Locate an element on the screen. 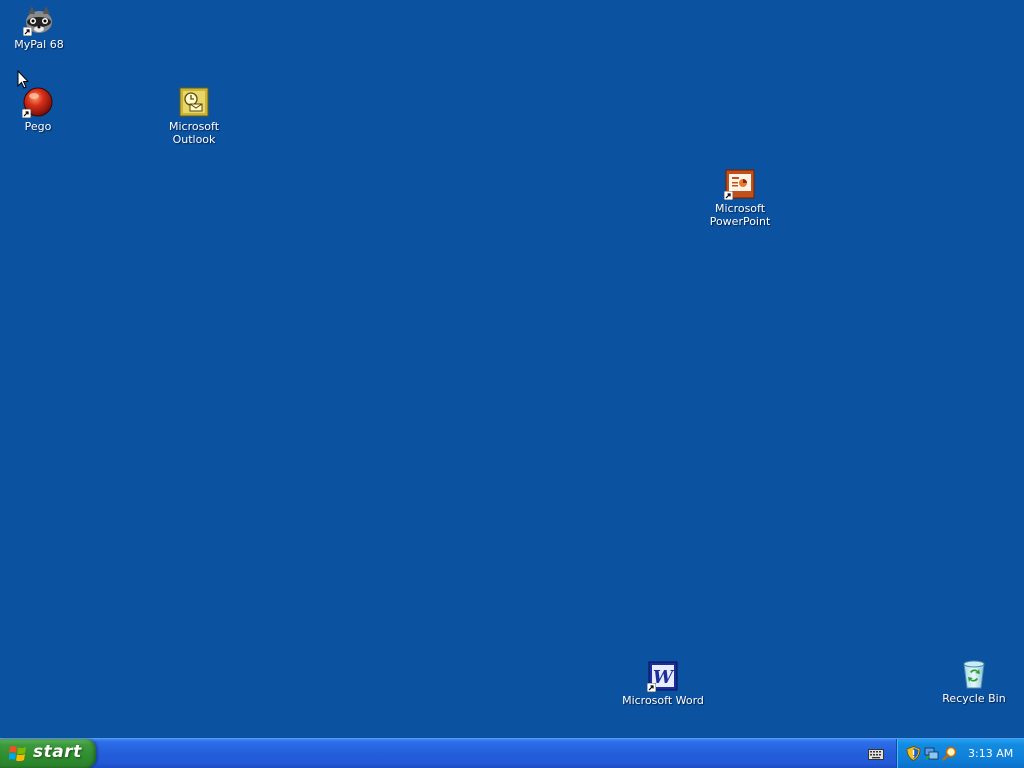 Image resolution: width=1024 pixels, height=768 pixels. desktop-icon-label: Microsoft PowerPoint is located at coordinates (740, 215).